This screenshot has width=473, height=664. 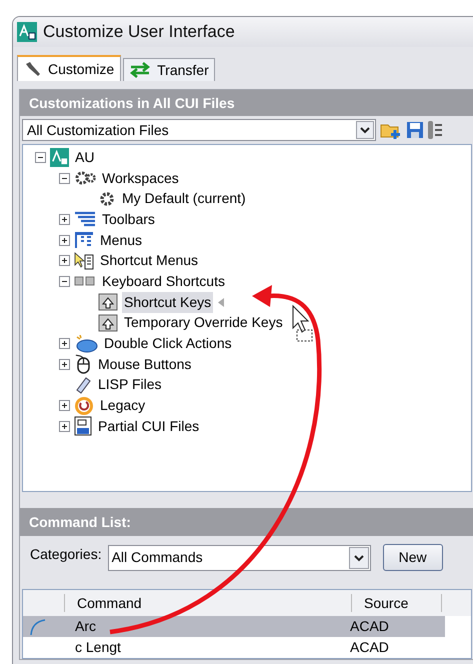 What do you see at coordinates (234, 647) in the screenshot?
I see `table-row: c Lengt ACAD` at bounding box center [234, 647].